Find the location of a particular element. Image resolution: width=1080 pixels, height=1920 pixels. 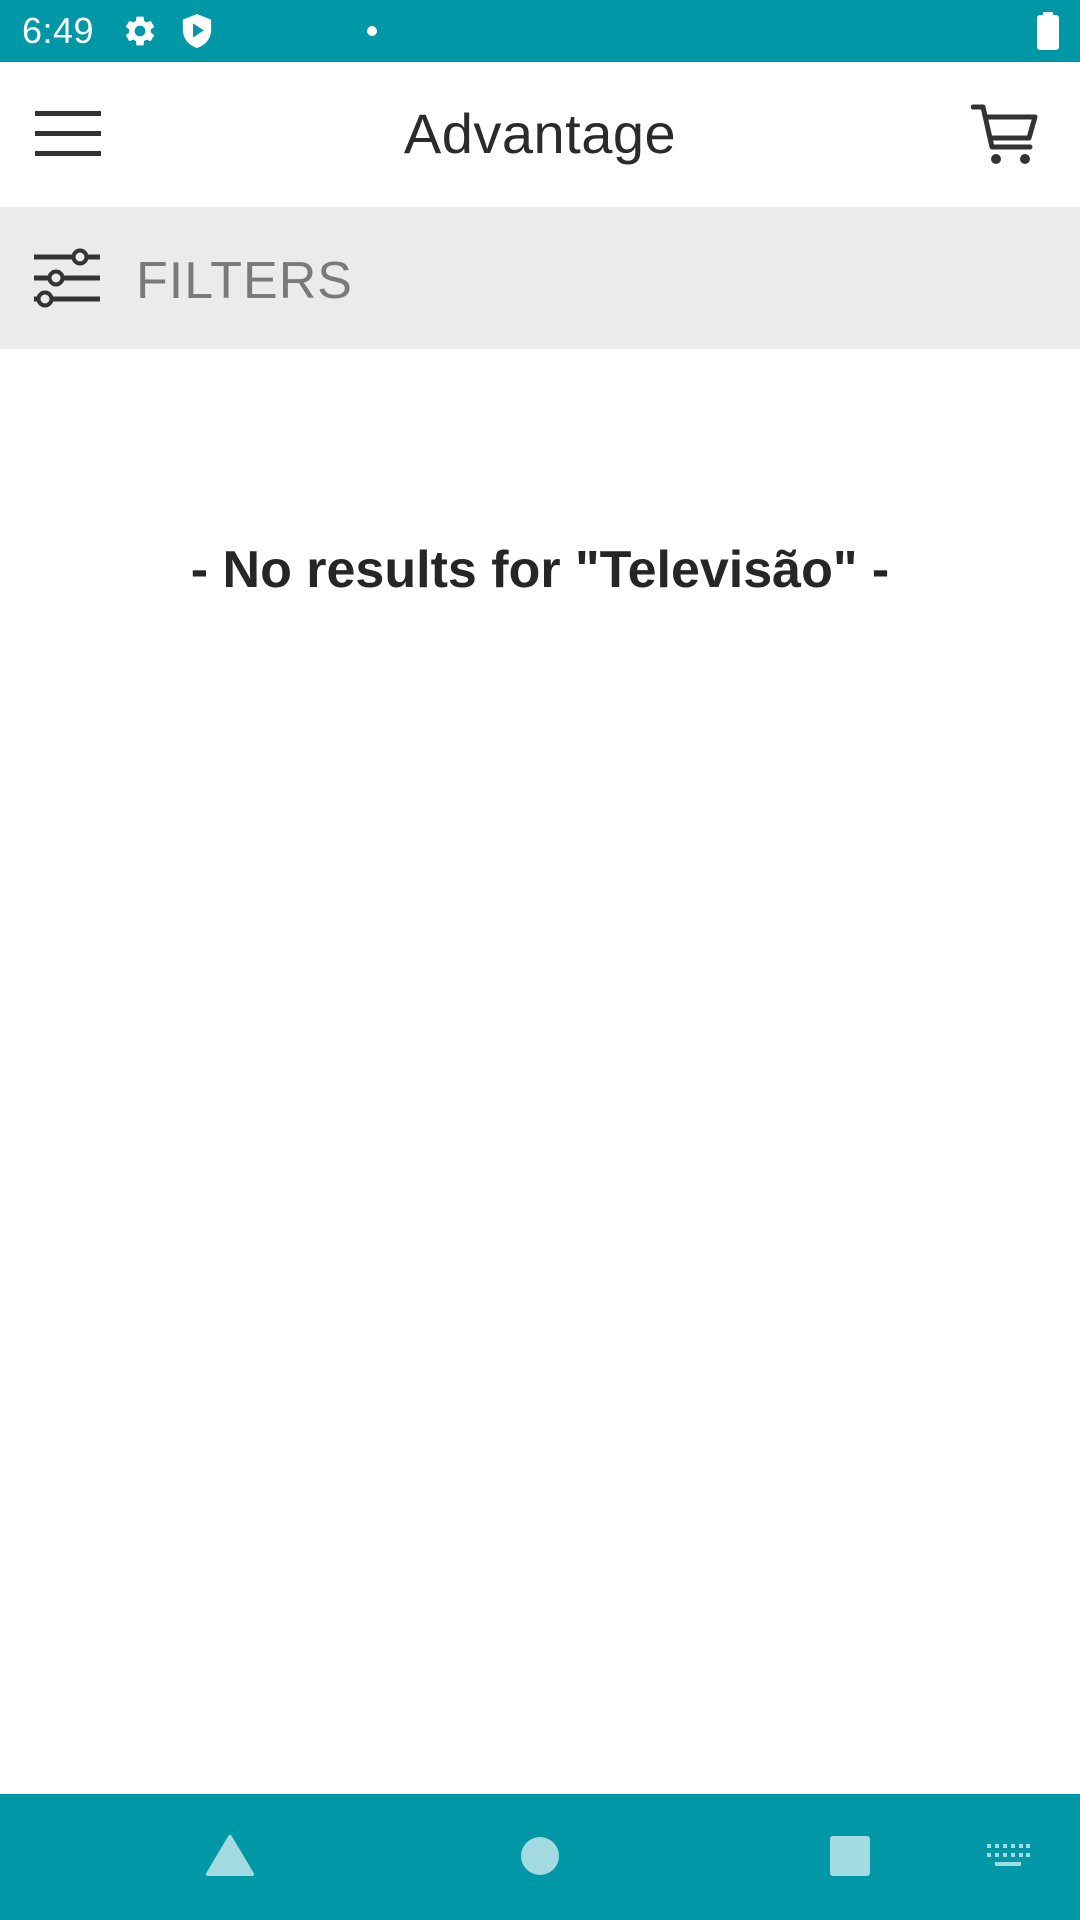

menu-button is located at coordinates (68, 134).